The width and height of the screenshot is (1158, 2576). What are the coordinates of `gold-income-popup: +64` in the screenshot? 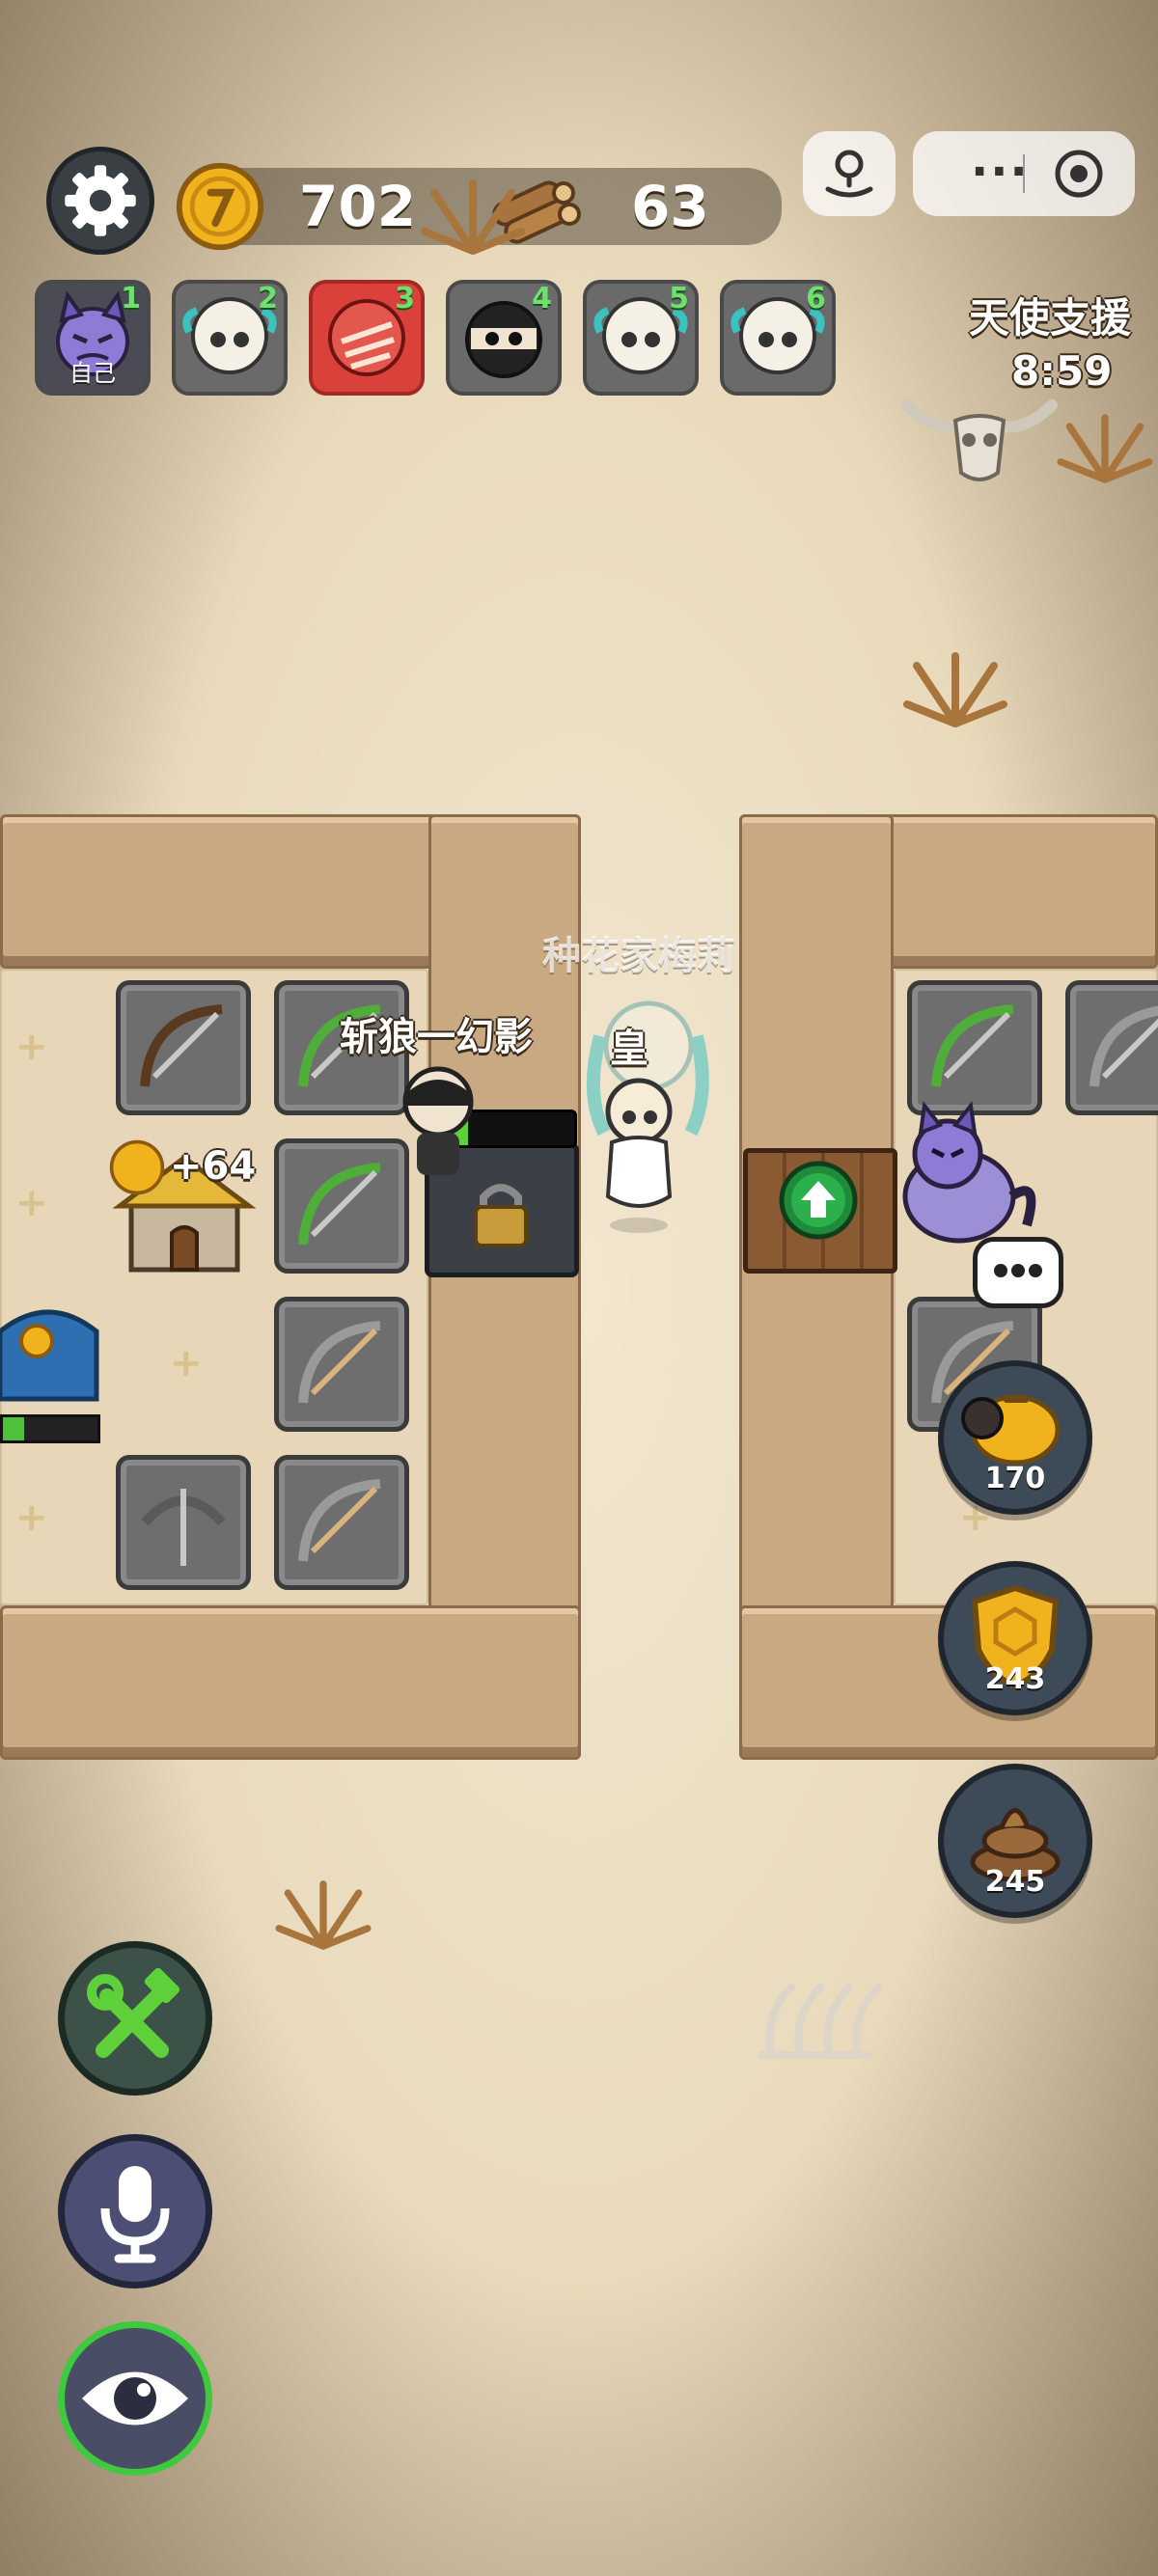 It's located at (213, 1166).